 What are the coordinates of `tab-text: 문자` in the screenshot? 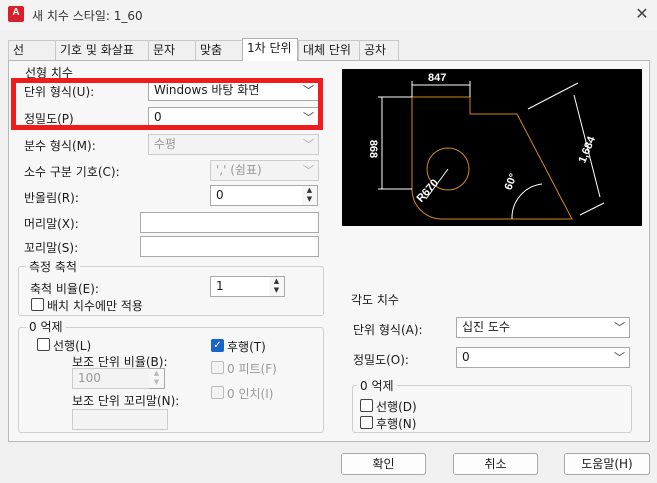 It's located at (172, 50).